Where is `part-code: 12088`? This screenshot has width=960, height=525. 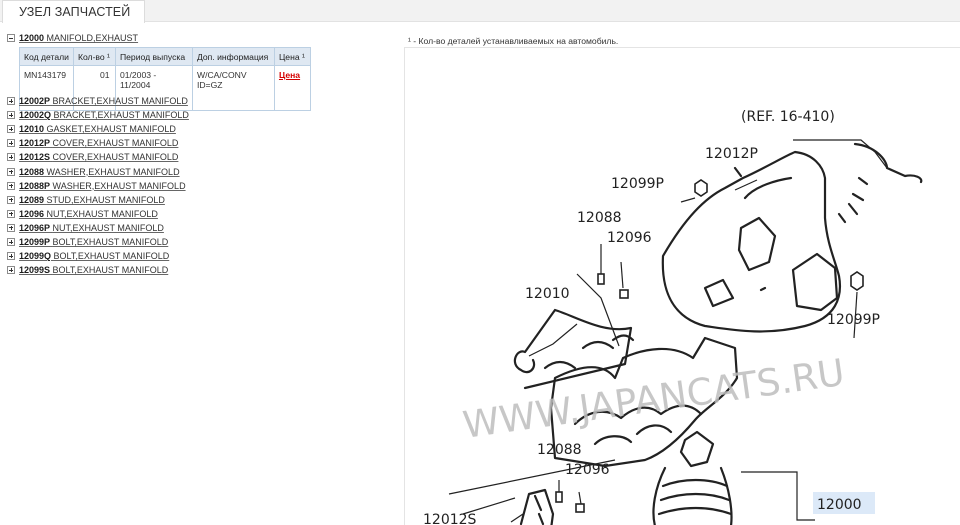
part-code: 12088 is located at coordinates (32, 171).